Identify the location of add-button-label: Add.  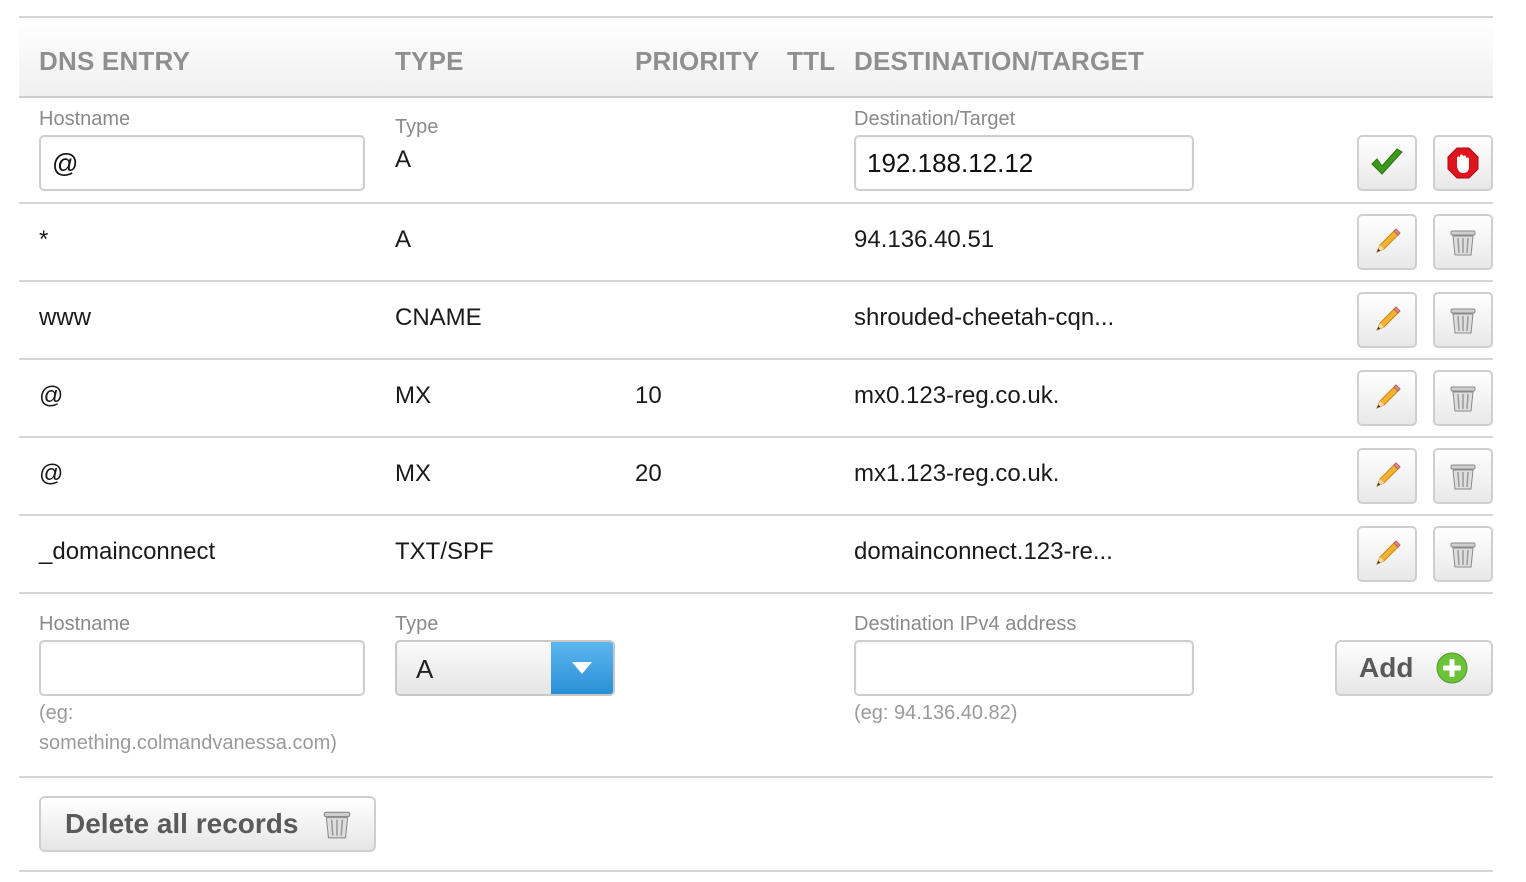
(1386, 667).